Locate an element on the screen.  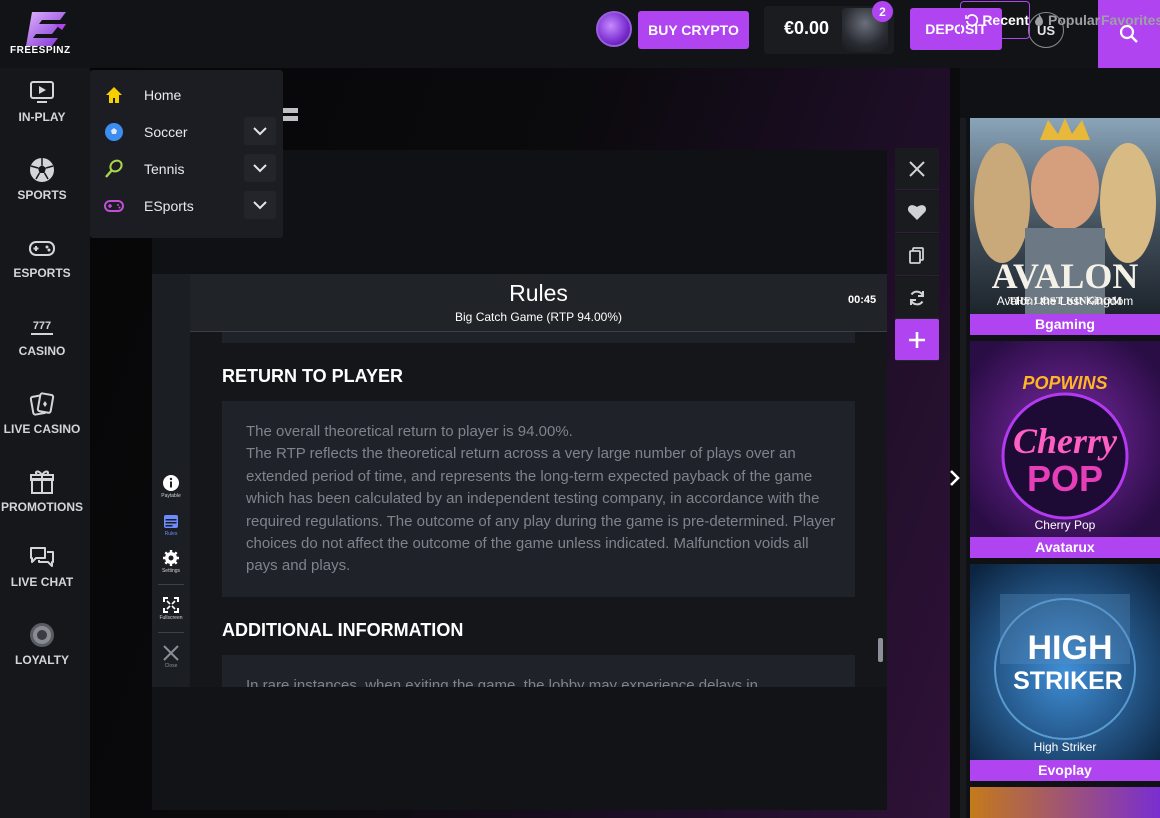
sidebar-label: ESPORTS is located at coordinates (42, 273).